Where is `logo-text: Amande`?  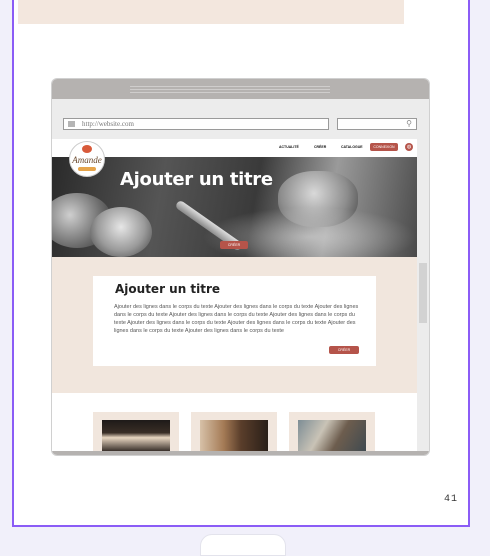 logo-text: Amande is located at coordinates (87, 160).